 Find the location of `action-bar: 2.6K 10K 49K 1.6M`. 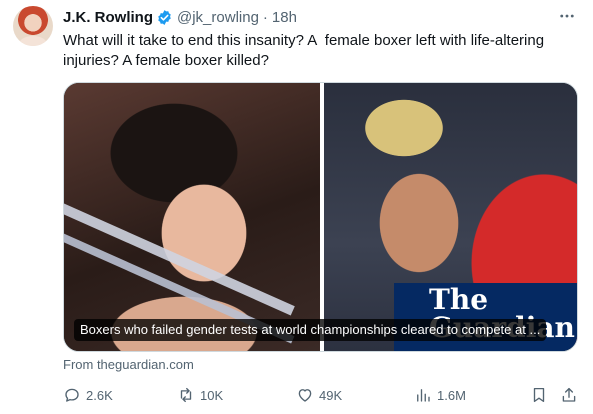

action-bar: 2.6K 10K 49K 1.6M is located at coordinates (320, 395).